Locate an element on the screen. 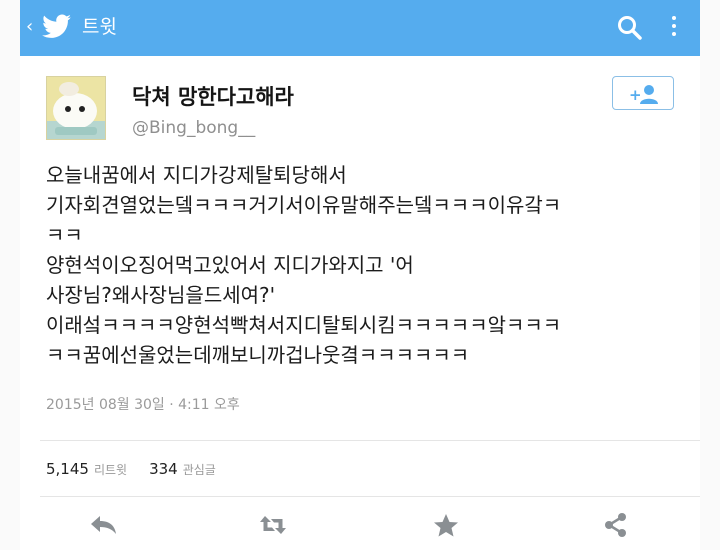 Image resolution: width=720 pixels, height=550 pixels. likes-stat: 334 관심글 is located at coordinates (182, 469).